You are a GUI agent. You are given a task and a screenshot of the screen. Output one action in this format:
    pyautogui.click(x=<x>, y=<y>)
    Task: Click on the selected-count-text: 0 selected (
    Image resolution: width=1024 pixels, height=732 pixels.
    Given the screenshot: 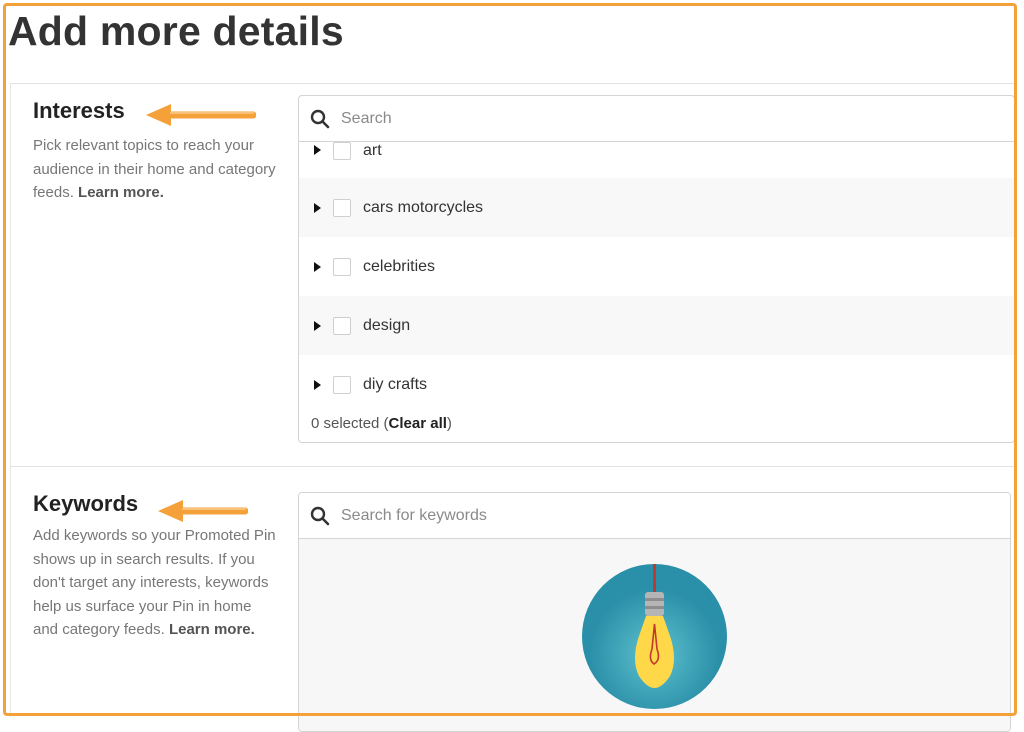 What is the action you would take?
    pyautogui.click(x=350, y=423)
    